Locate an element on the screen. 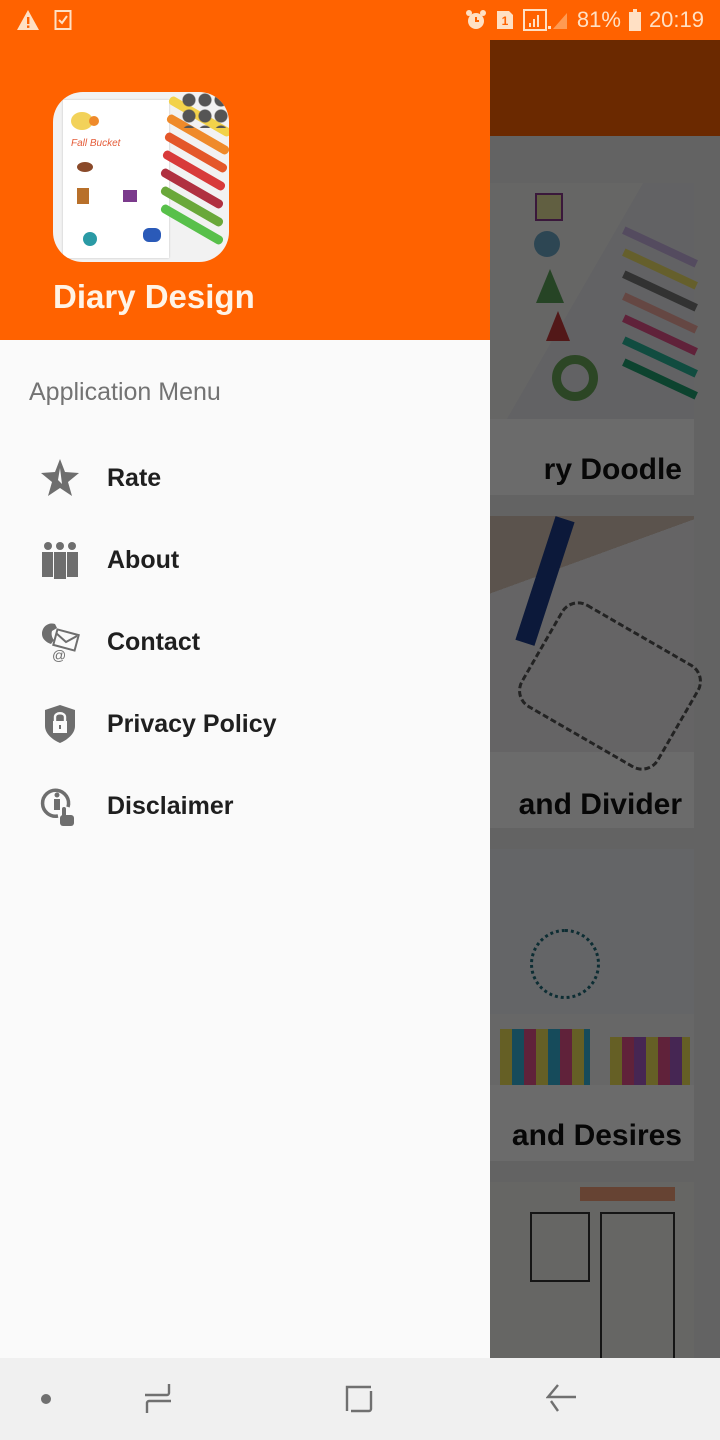 This screenshot has height=1440, width=720. menu-label: Contact is located at coordinates (154, 641).